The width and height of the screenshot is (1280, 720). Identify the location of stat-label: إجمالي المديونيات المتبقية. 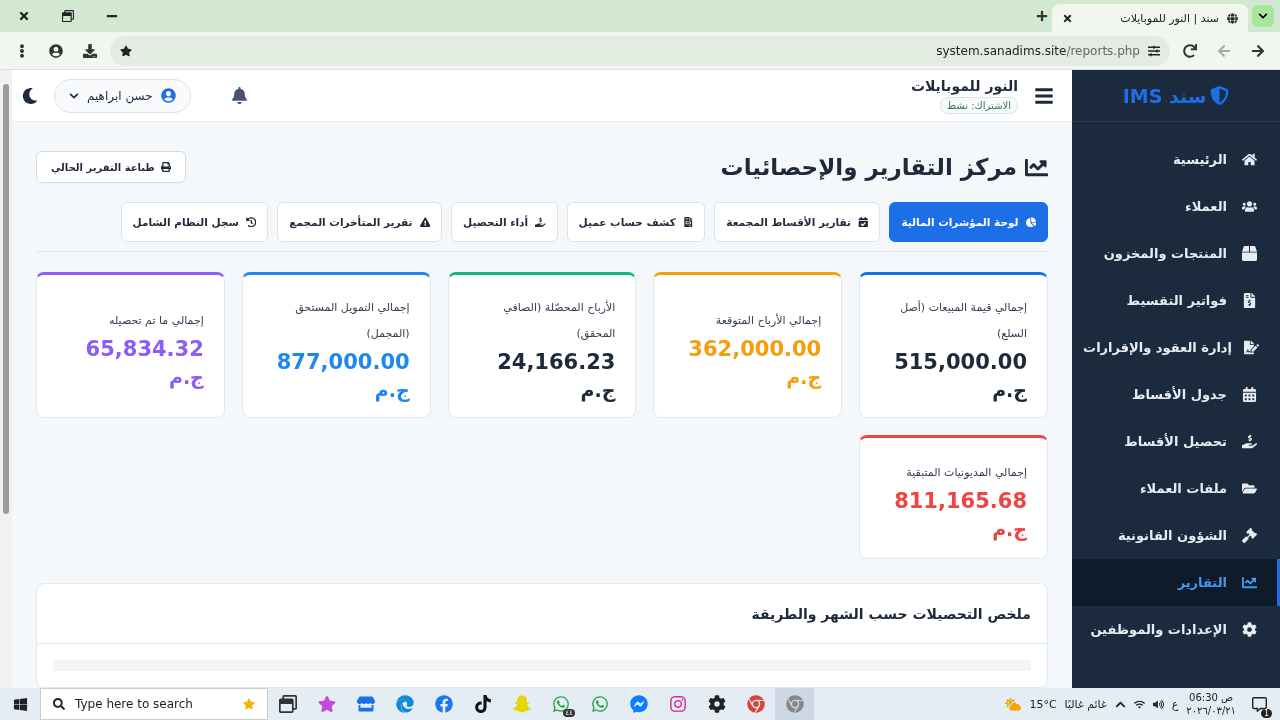
(966, 473).